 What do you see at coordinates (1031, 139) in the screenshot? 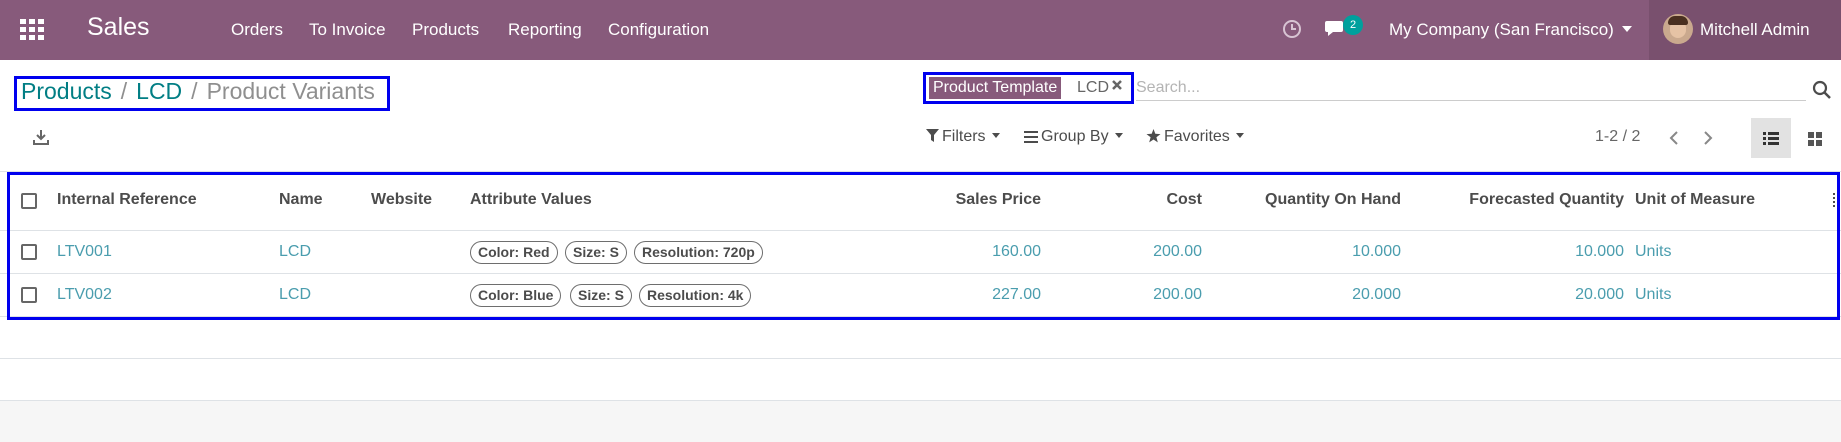
I see `list-lines-icon` at bounding box center [1031, 139].